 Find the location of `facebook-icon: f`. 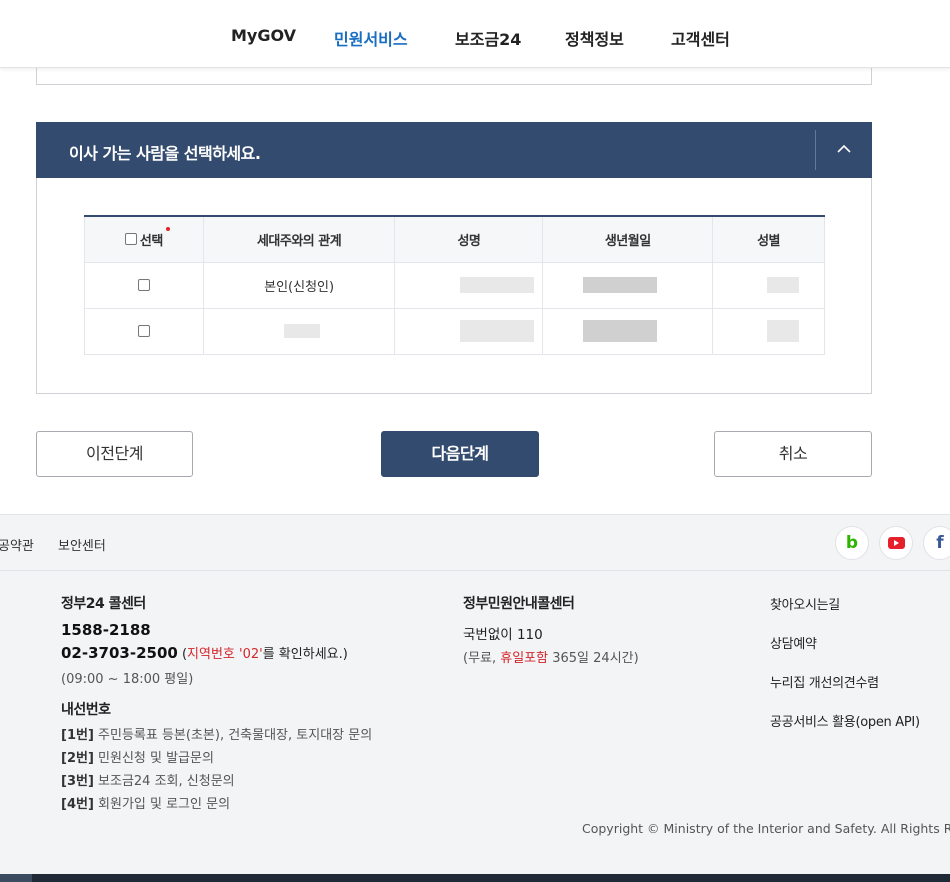

facebook-icon: f is located at coordinates (940, 543).